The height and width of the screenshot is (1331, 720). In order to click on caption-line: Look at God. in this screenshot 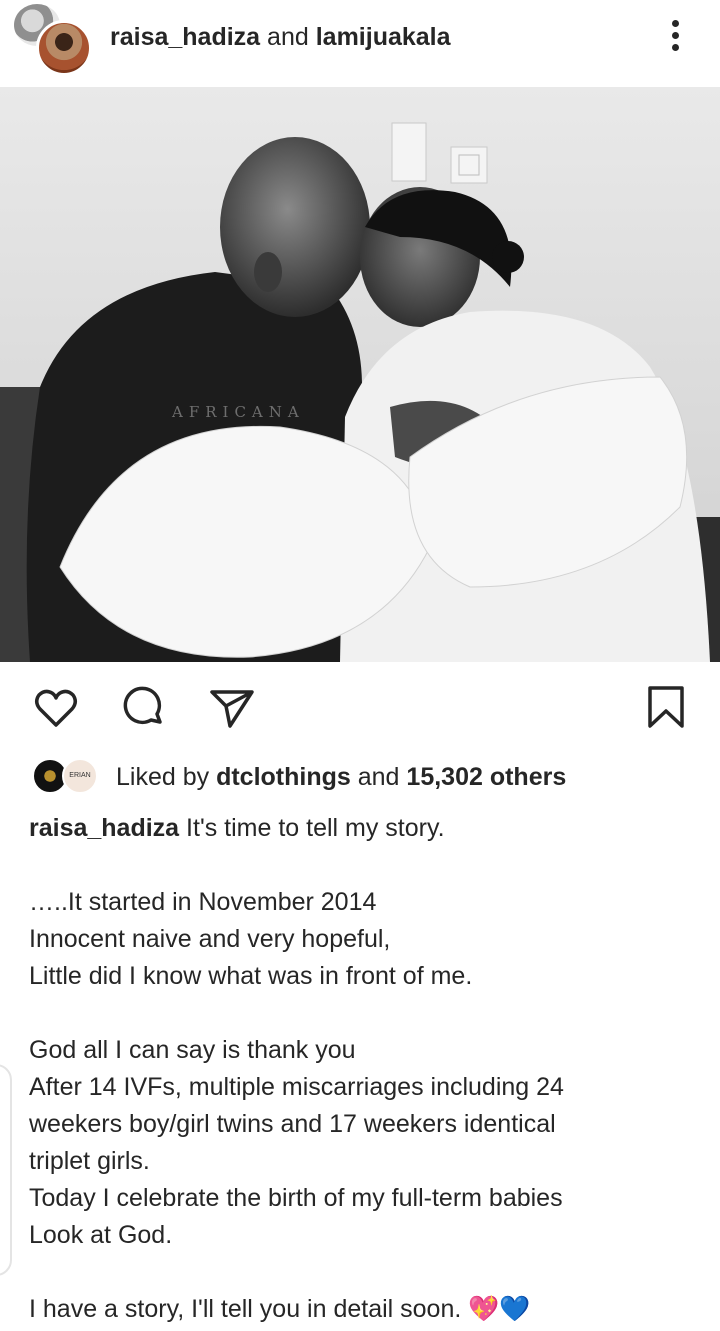, I will do `click(101, 1235)`.